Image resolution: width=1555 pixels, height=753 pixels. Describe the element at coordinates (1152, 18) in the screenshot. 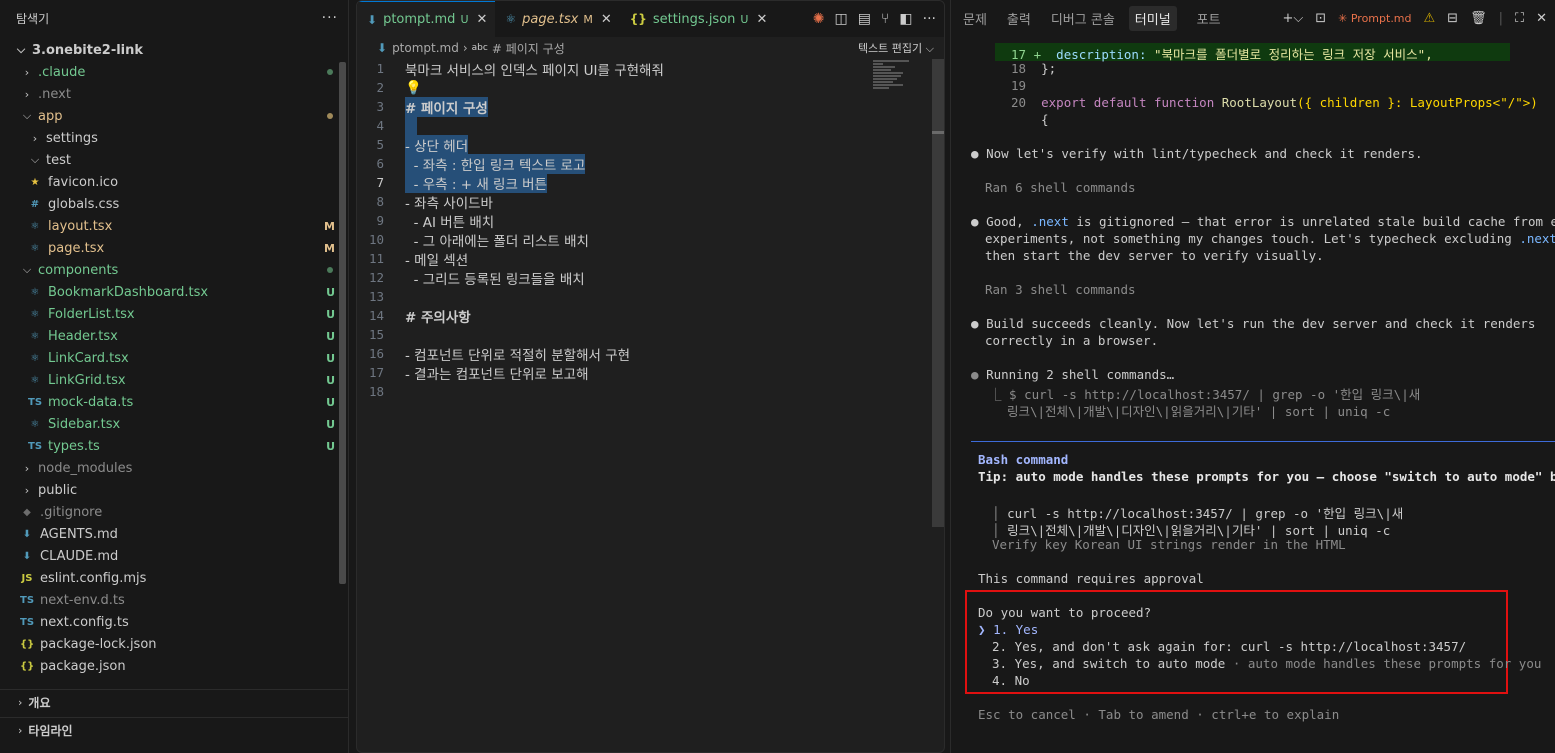

I see `panel-tab: 터미널` at that location.